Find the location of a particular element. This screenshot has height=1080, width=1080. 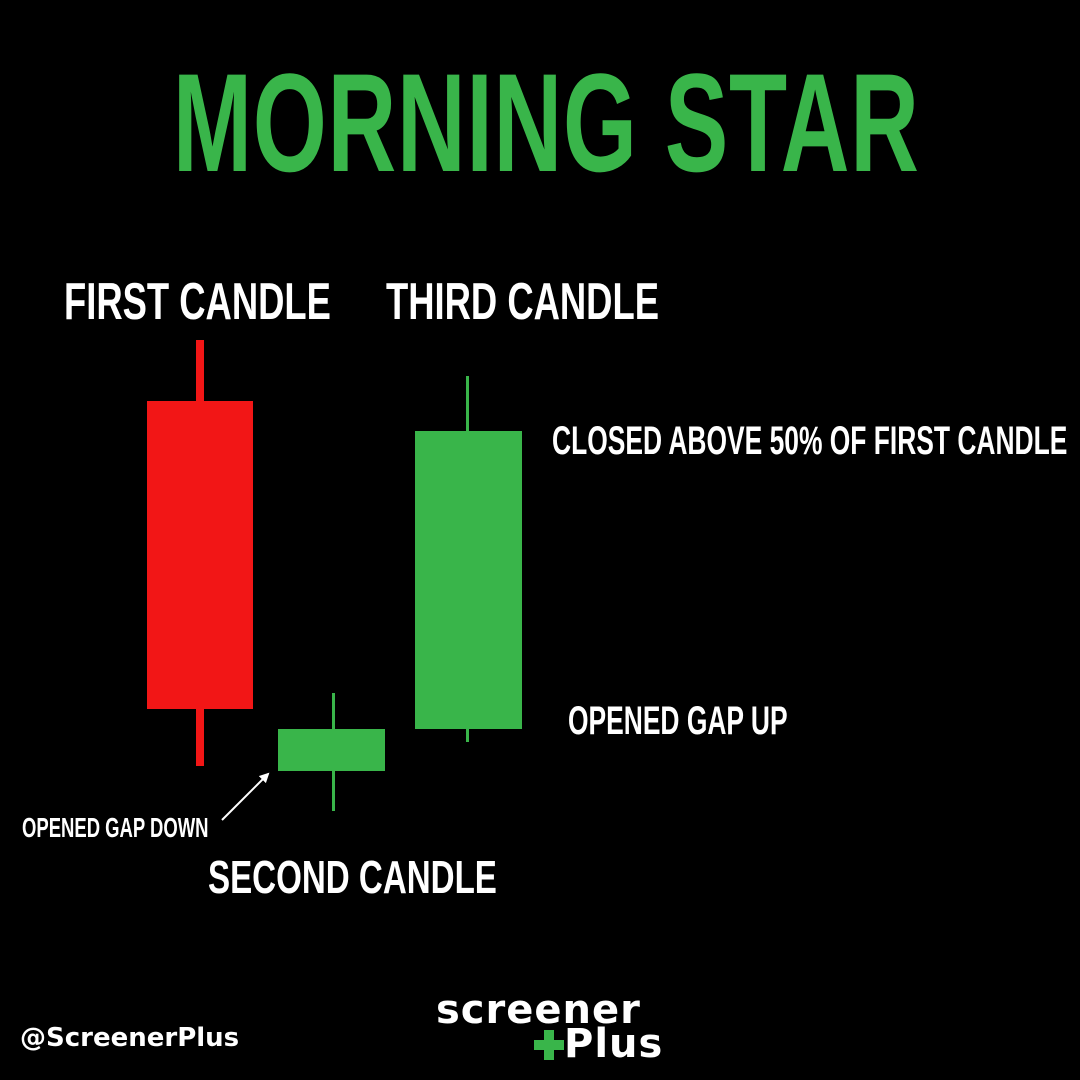

gap-down-arrow is located at coordinates (245, 796).